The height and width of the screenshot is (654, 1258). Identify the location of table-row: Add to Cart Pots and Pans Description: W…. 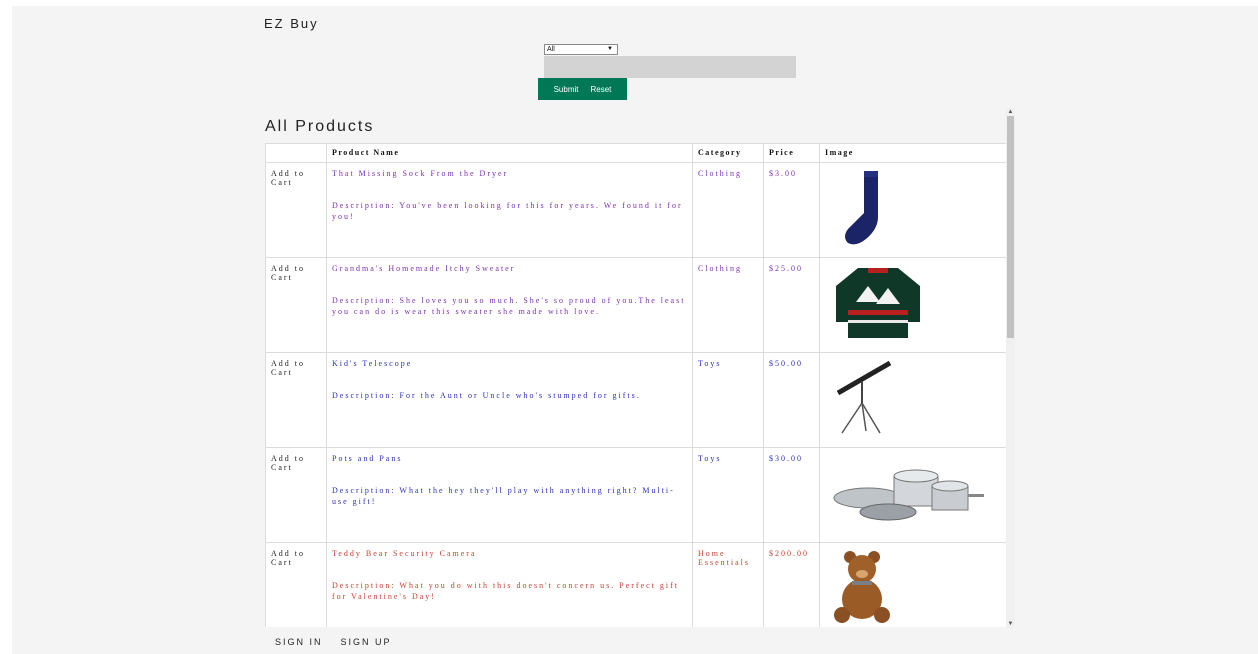
(636, 495).